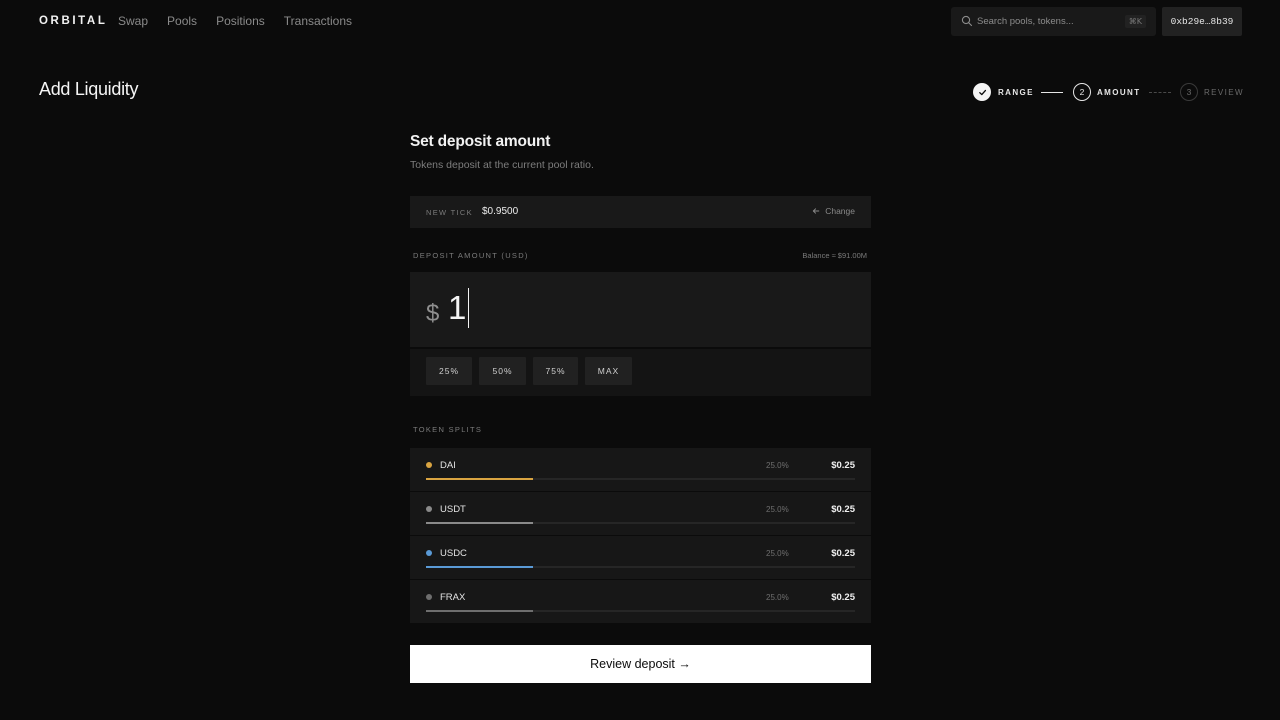 The width and height of the screenshot is (1280, 720). I want to click on nav-links: Swap Pools Positions Transactions, so click(235, 21).